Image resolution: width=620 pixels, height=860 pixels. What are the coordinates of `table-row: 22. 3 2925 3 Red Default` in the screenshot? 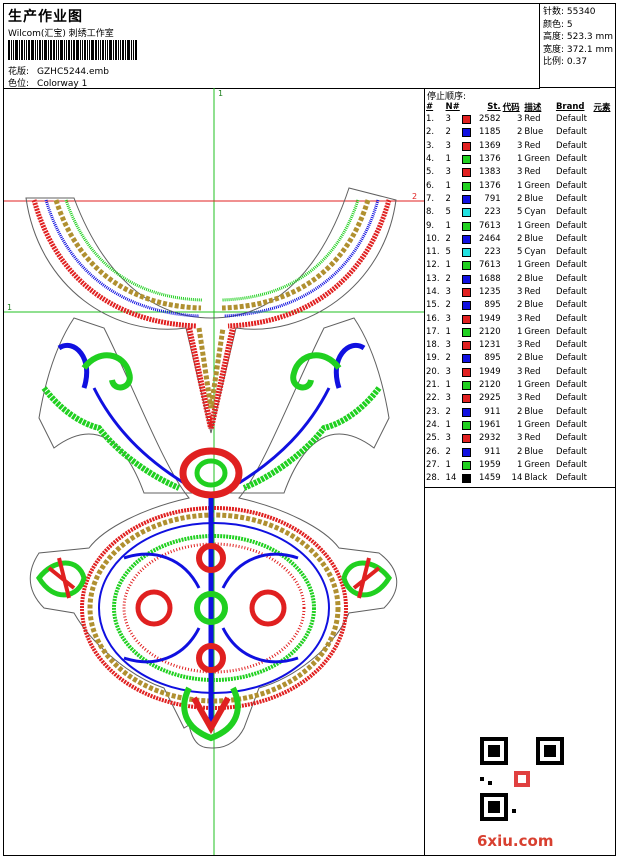 It's located at (520, 398).